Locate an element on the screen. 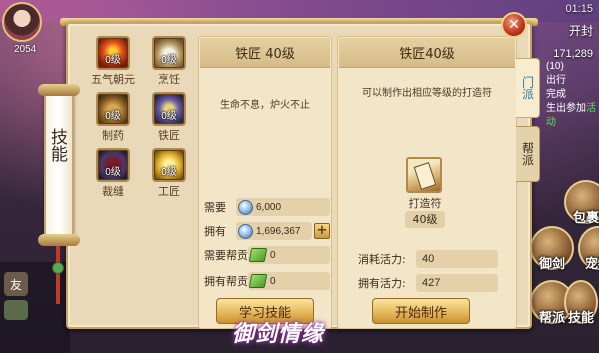 The height and width of the screenshot is (353, 599). game-logo: 御剑情缘 is located at coordinates (278, 334).